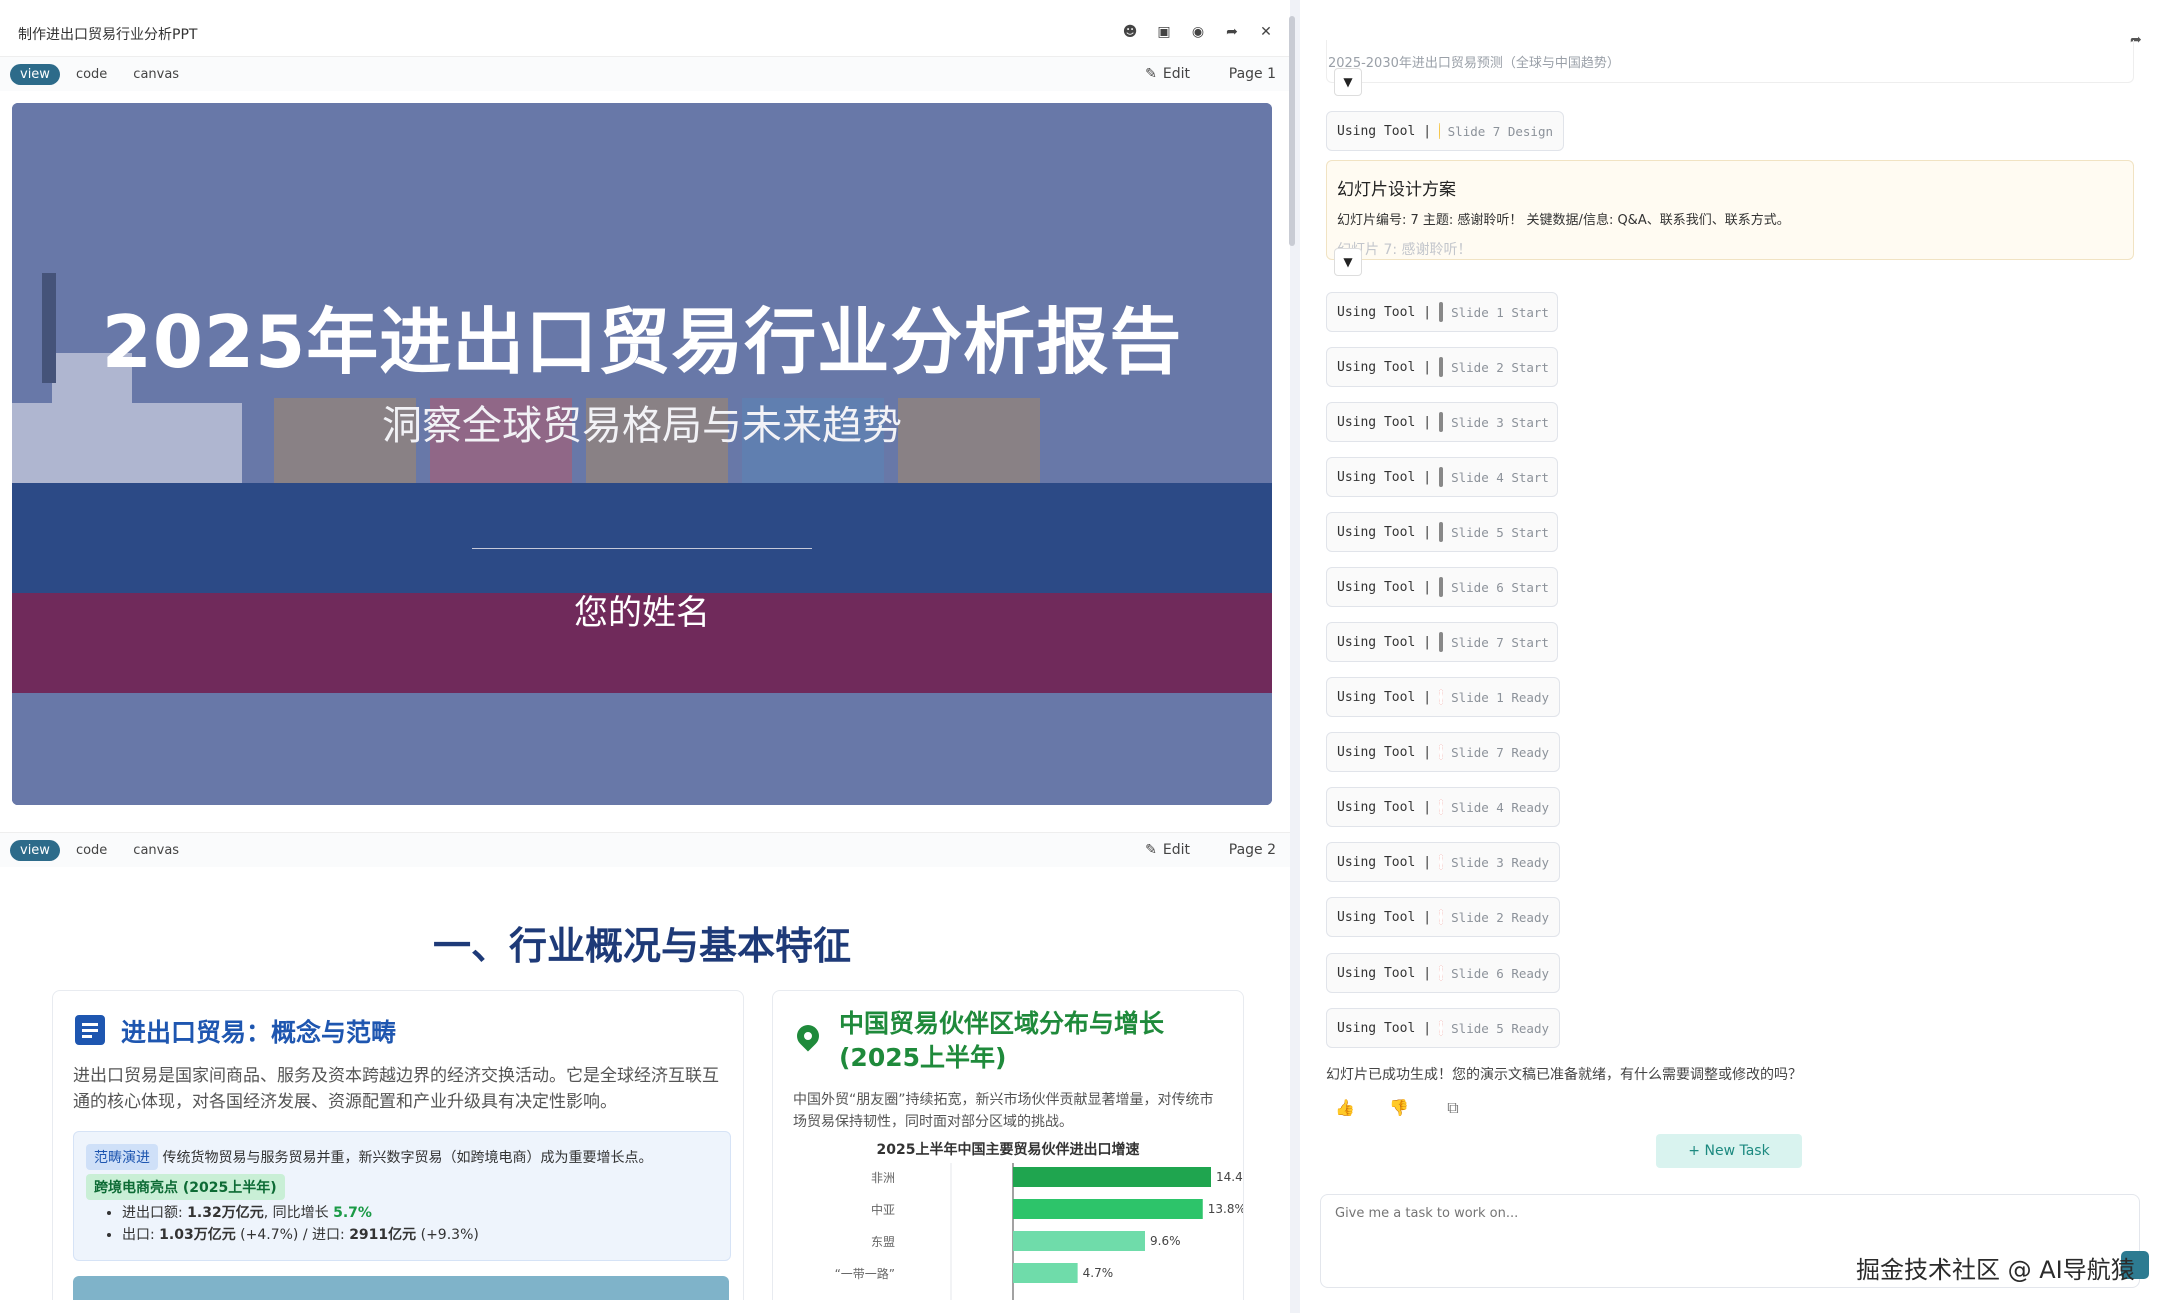 The image size is (2174, 1313). What do you see at coordinates (1008, 1150) in the screenshot?
I see `chart-title: 2025上半年中国主要贸易伙伴进出口增速` at bounding box center [1008, 1150].